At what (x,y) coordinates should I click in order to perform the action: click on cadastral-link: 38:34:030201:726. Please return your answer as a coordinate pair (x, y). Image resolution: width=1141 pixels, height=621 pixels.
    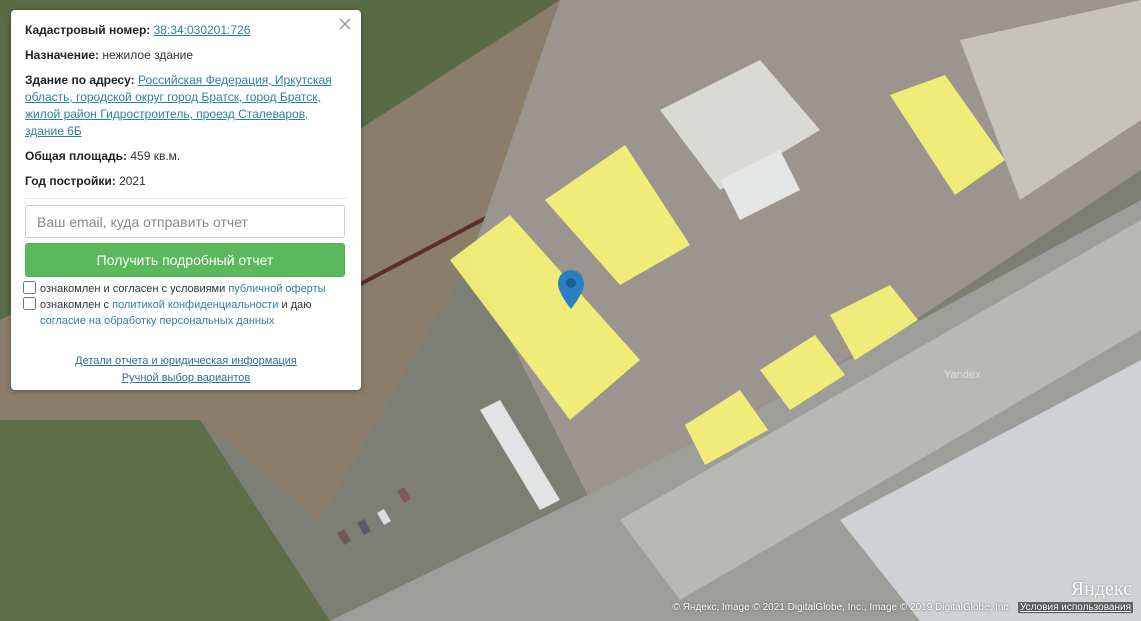
    Looking at the image, I should click on (202, 30).